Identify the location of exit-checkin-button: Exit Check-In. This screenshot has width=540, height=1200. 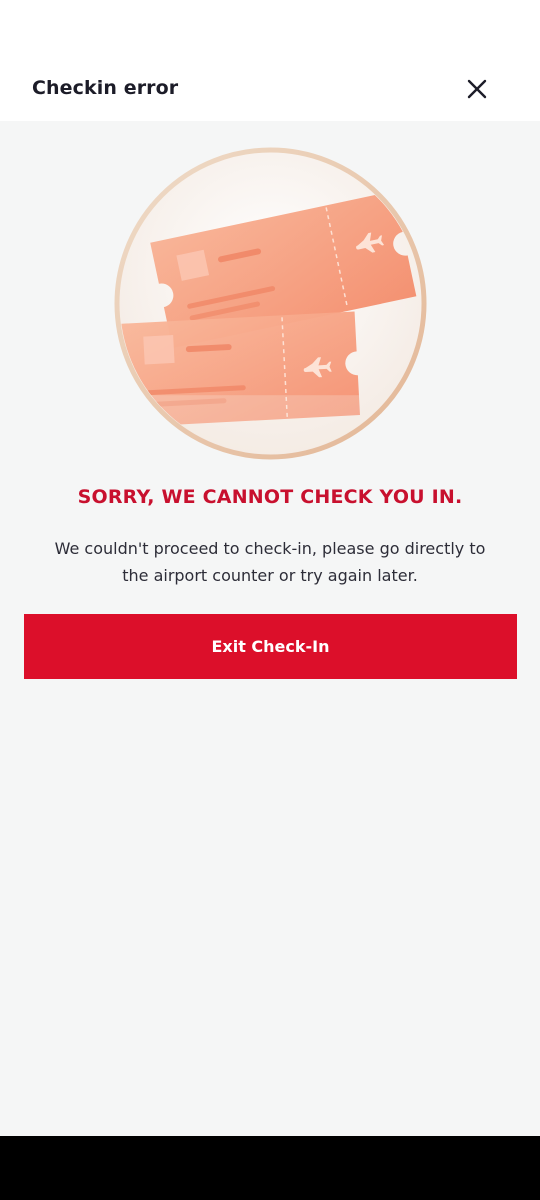
(270, 646).